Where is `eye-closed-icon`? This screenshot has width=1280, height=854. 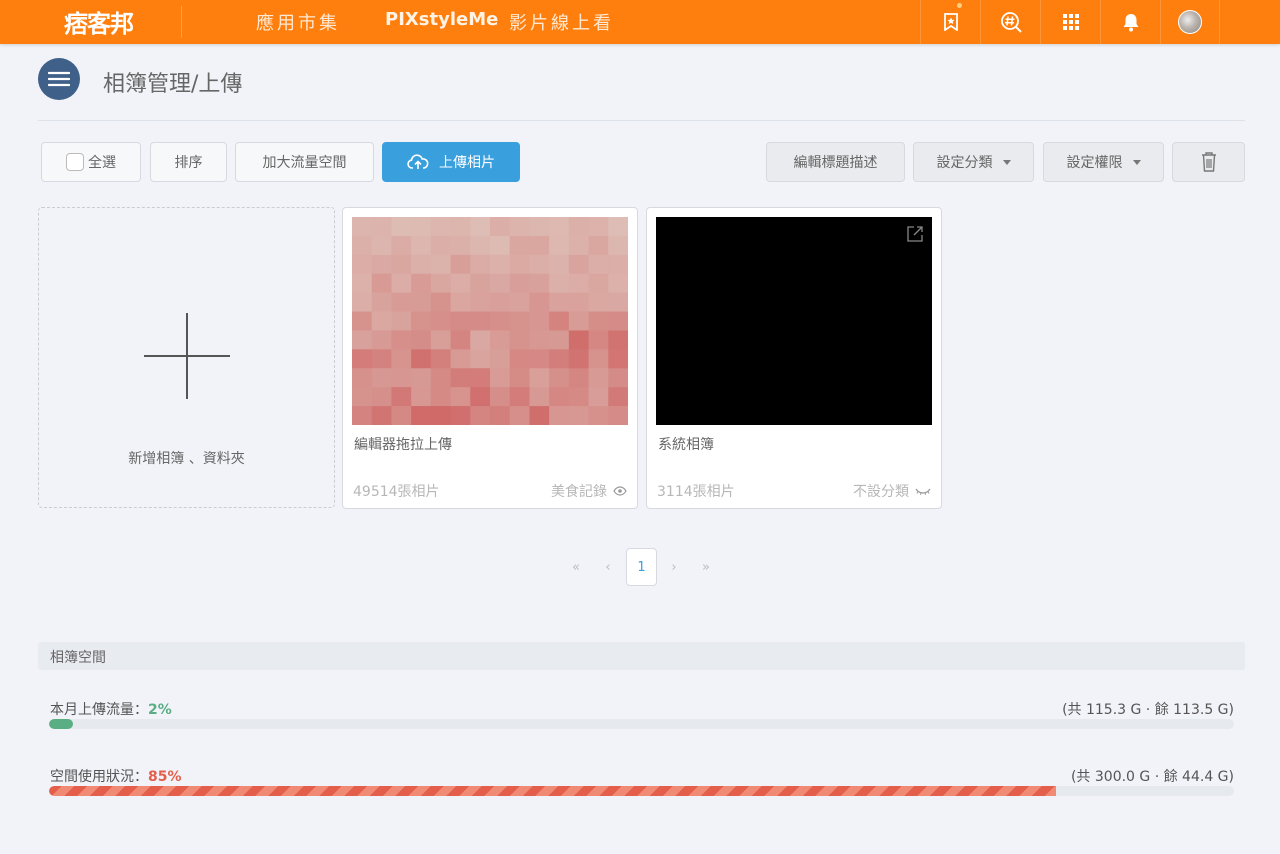
eye-closed-icon is located at coordinates (923, 491).